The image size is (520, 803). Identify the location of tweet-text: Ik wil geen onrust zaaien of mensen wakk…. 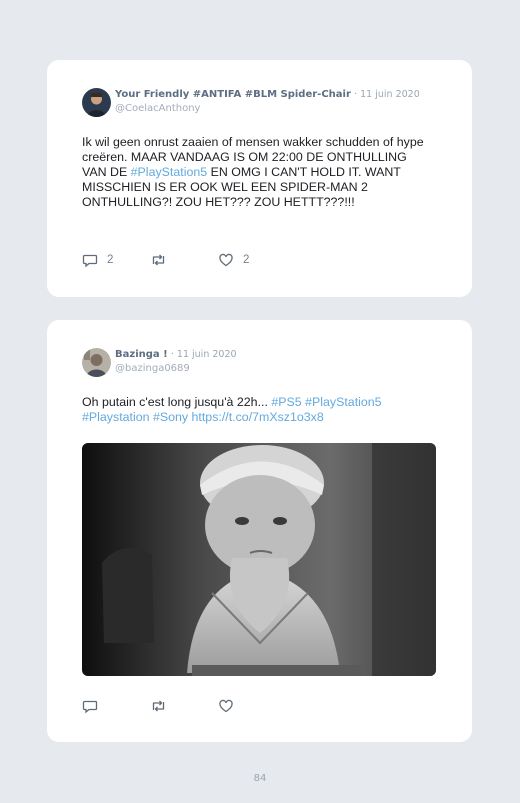
(258, 172).